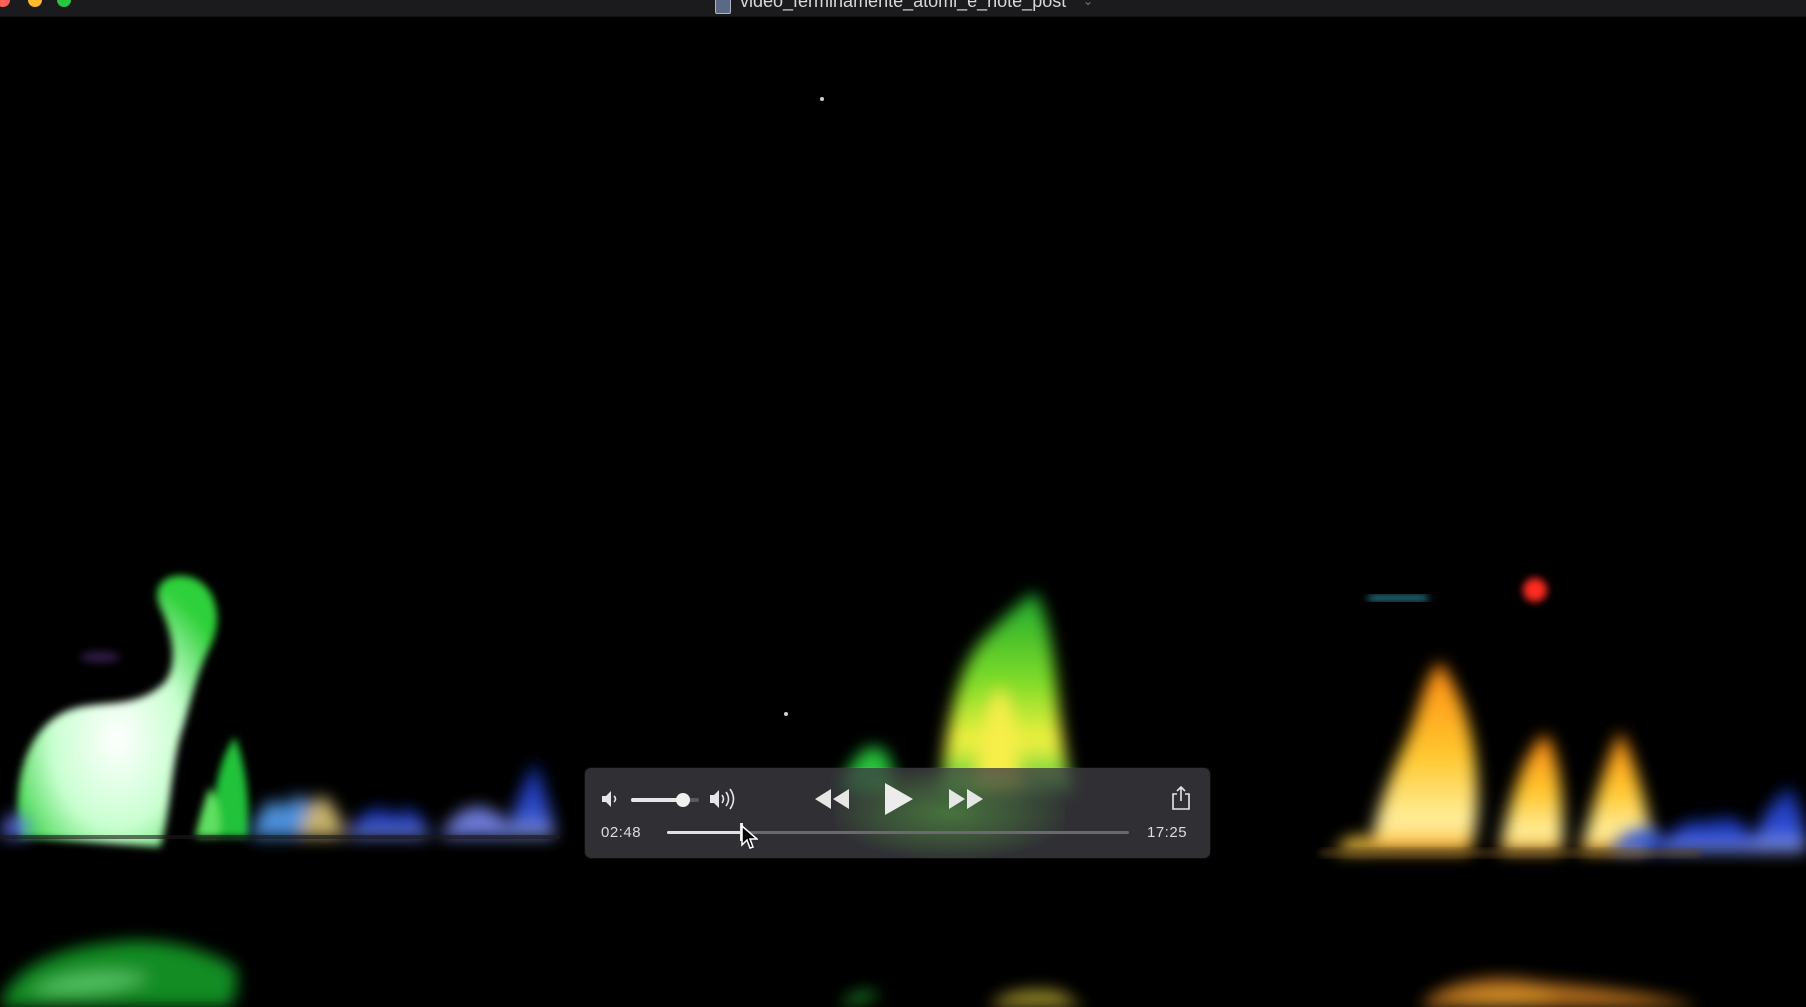 This screenshot has height=1007, width=1806. Describe the element at coordinates (621, 832) in the screenshot. I see `current-time: 02:48` at that location.